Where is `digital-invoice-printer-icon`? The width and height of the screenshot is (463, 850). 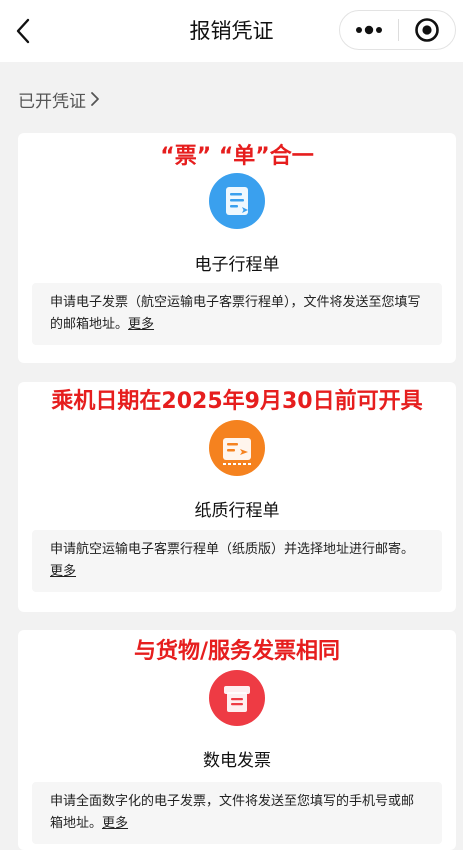 digital-invoice-printer-icon is located at coordinates (237, 698).